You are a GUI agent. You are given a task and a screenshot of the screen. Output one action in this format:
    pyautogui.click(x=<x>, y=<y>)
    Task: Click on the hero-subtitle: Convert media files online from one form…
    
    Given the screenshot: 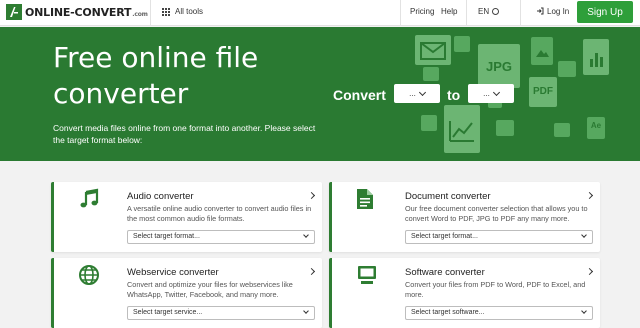 What is the action you would take?
    pyautogui.click(x=184, y=134)
    